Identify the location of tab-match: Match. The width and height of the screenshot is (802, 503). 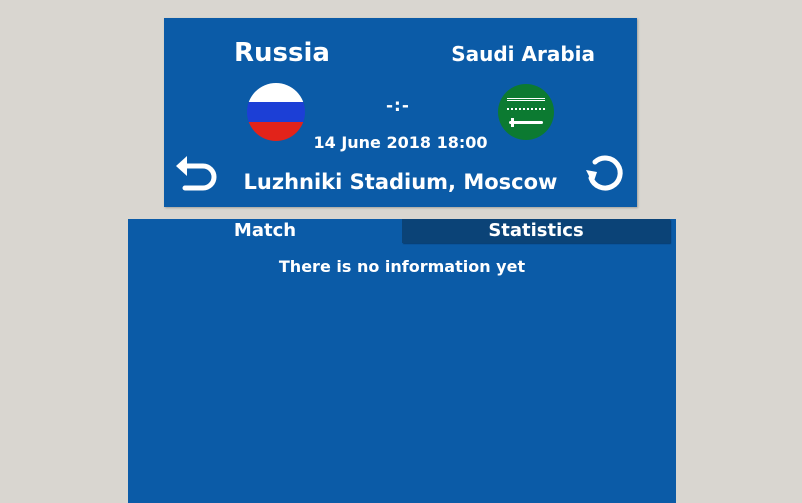
(265, 231).